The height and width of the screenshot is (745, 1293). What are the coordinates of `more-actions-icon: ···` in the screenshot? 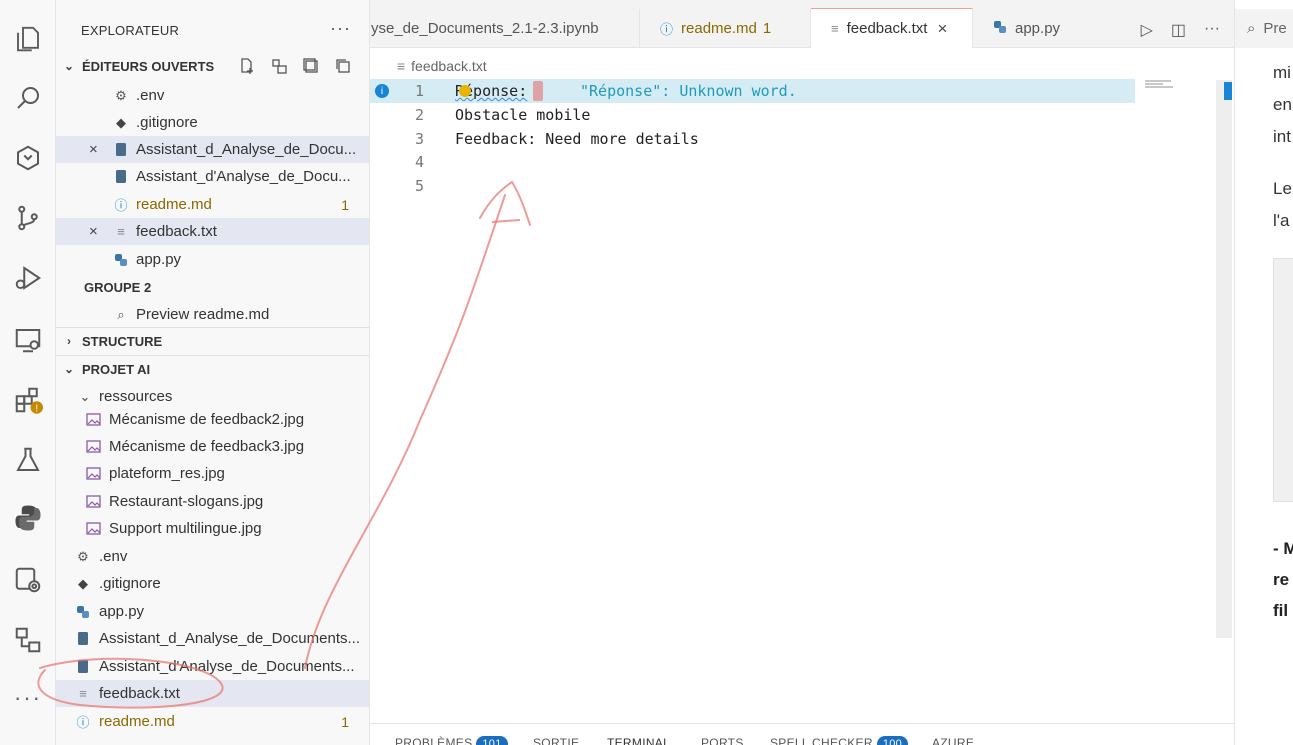 It's located at (1212, 30).